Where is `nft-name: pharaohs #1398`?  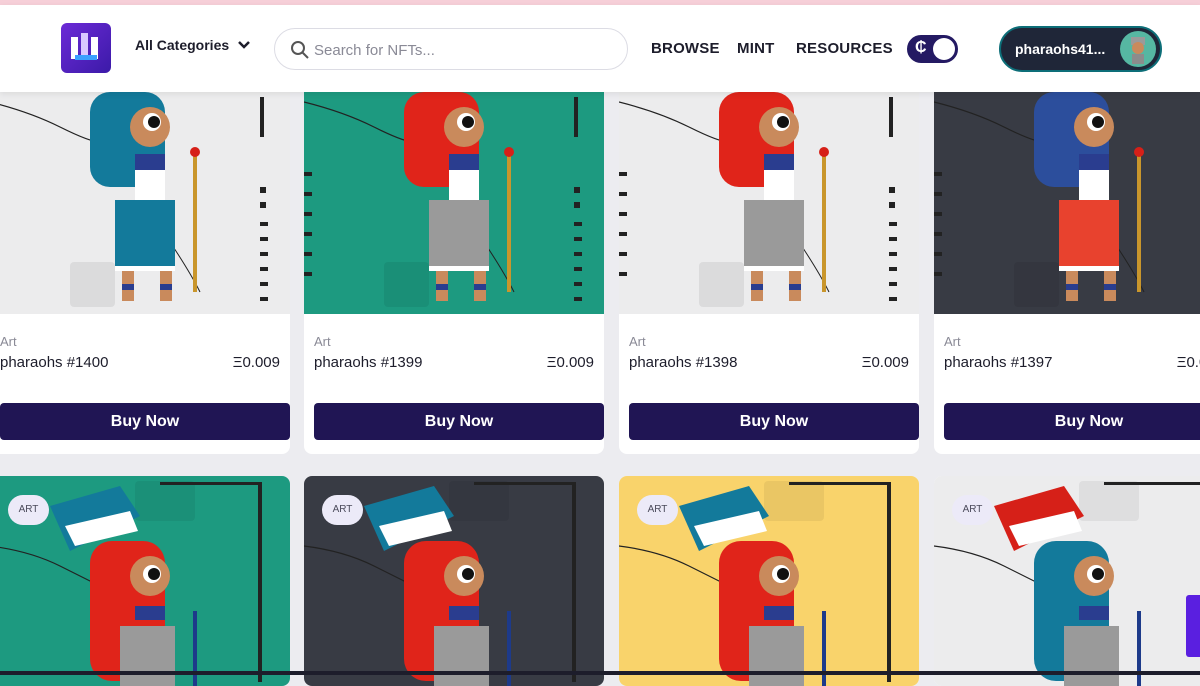 nft-name: pharaohs #1398 is located at coordinates (683, 362).